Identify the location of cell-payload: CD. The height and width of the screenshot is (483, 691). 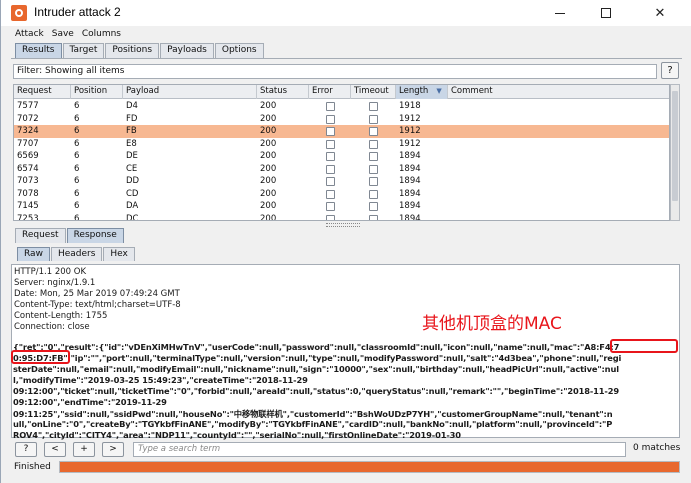
(132, 193).